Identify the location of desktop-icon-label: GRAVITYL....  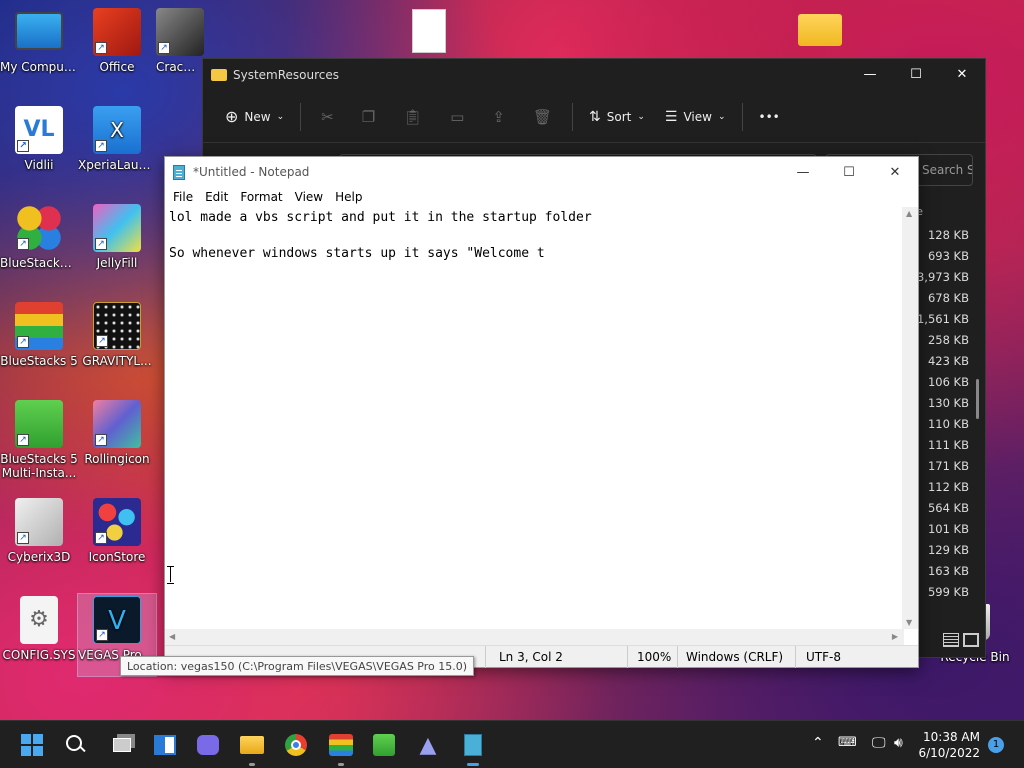
(117, 361).